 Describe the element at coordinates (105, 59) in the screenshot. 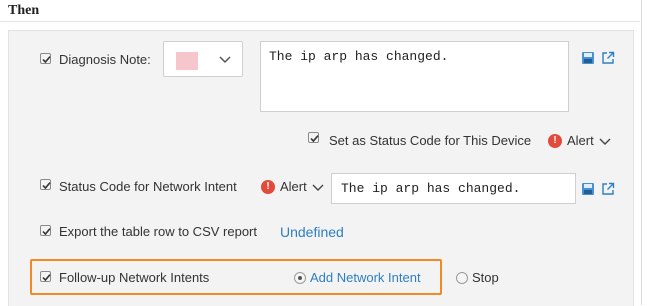

I see `diagnosis-label: Diagnosis Note:` at that location.